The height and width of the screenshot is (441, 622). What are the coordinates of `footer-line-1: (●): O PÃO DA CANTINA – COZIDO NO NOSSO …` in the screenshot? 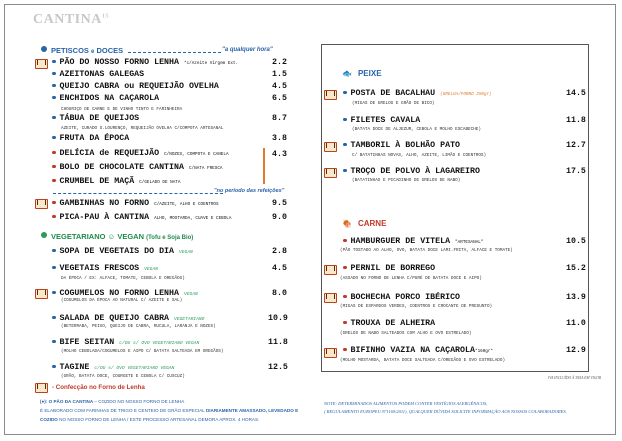 It's located at (112, 401).